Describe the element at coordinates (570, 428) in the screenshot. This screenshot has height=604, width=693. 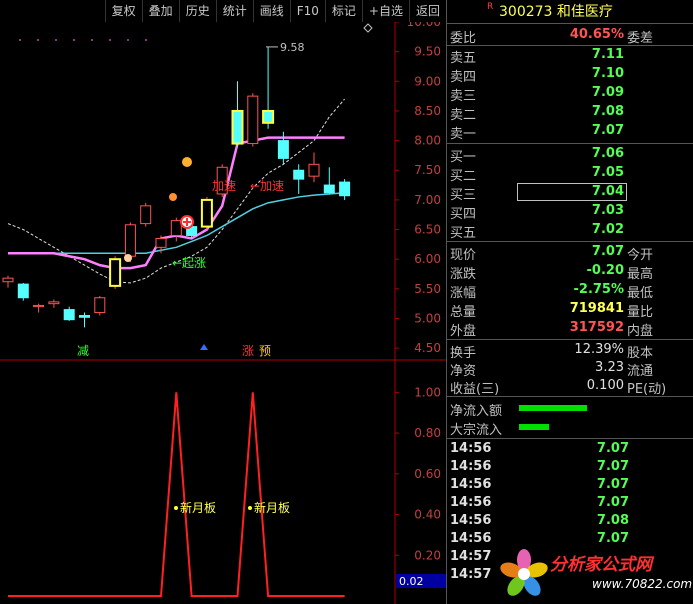
I see `flow-row: 大宗流入` at that location.